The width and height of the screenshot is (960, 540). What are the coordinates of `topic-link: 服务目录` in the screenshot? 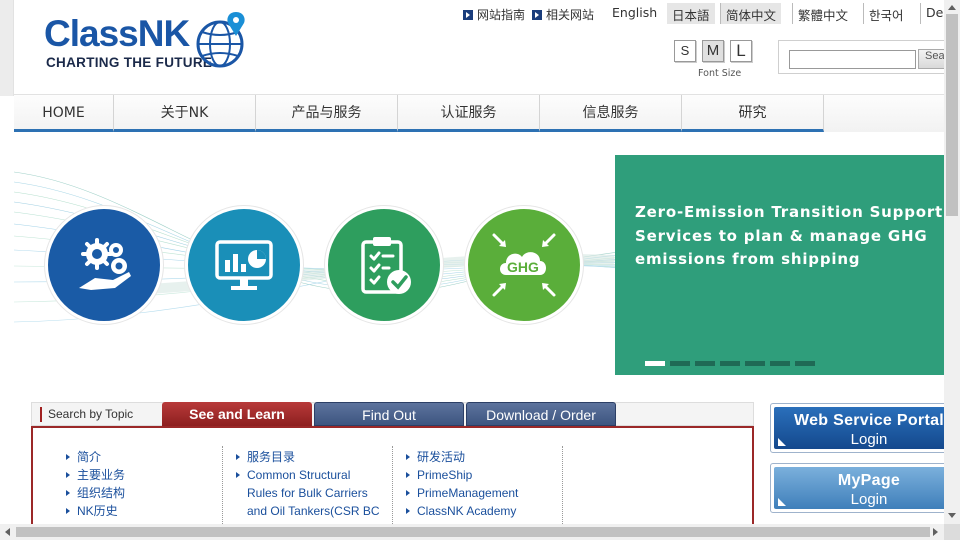 It's located at (307, 457).